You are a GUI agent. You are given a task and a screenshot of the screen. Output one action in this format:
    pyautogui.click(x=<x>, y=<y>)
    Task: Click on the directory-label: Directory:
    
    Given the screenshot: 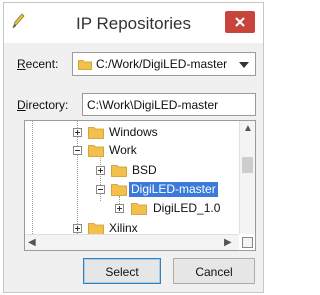 What is the action you would take?
    pyautogui.click(x=43, y=105)
    